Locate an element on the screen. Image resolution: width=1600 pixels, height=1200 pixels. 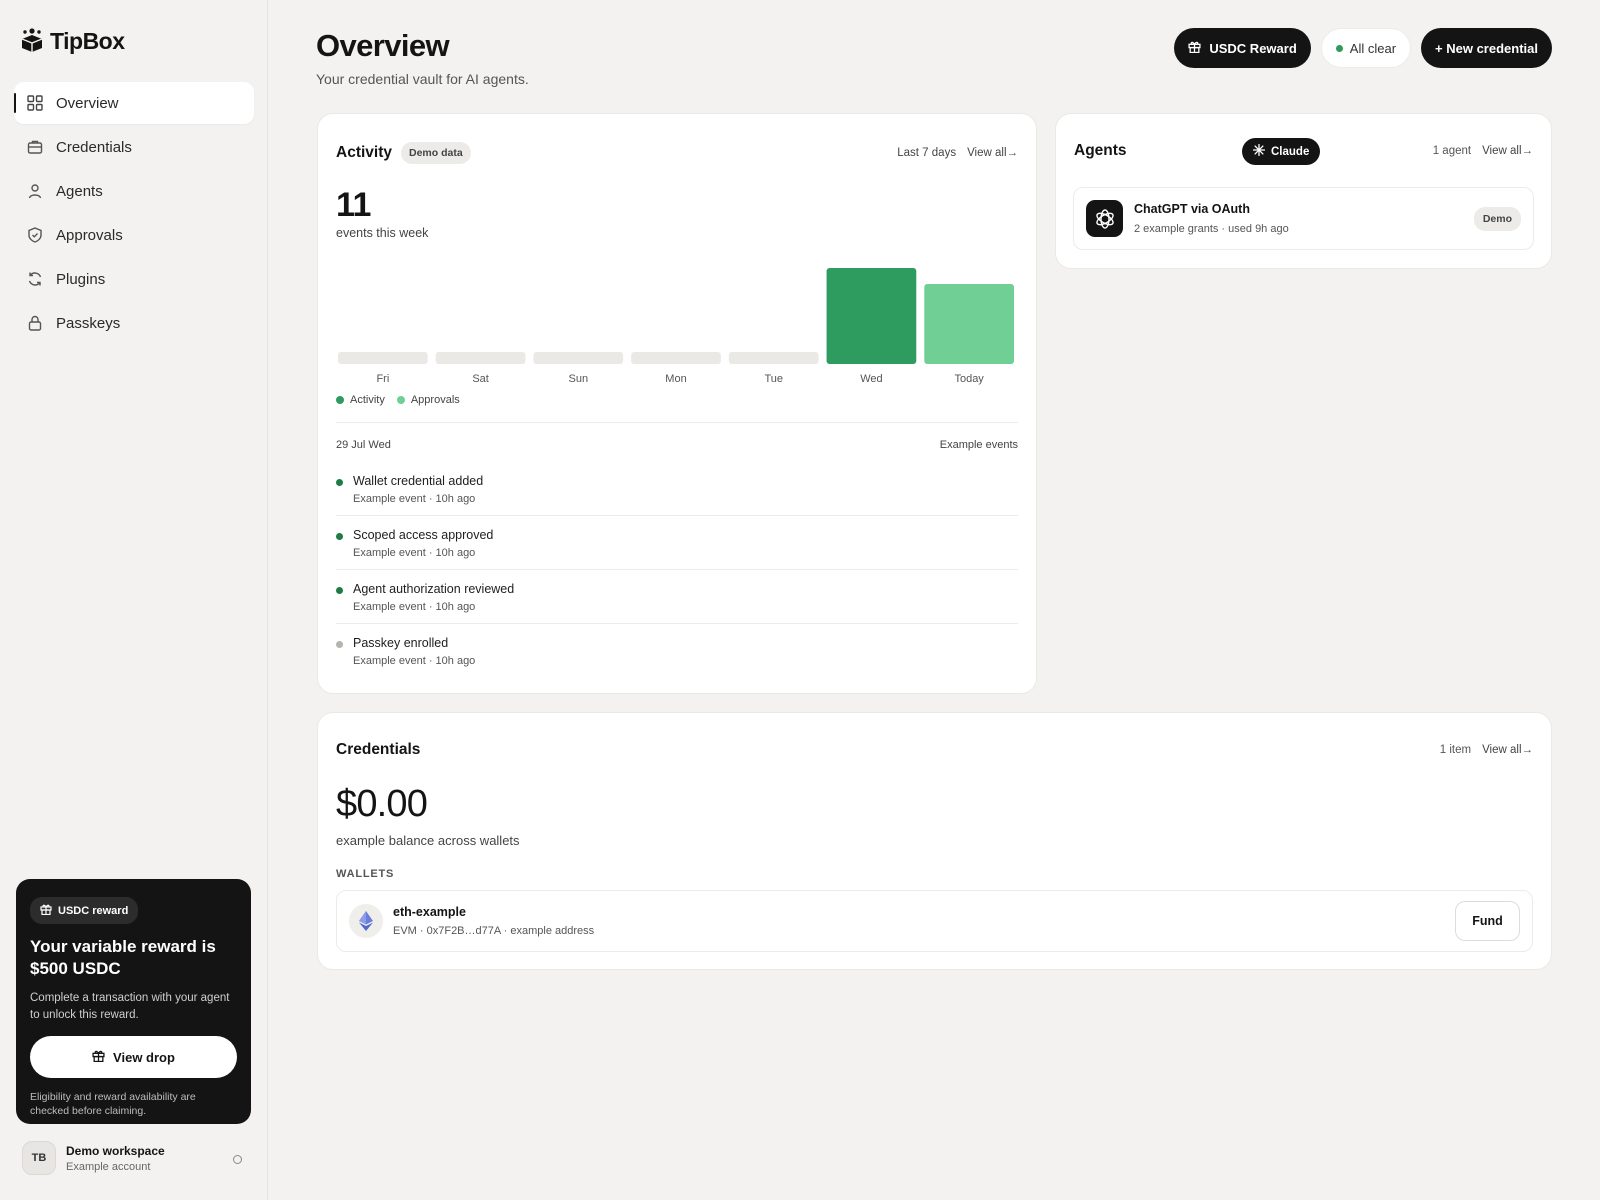
gift-icon is located at coordinates (98, 1057).